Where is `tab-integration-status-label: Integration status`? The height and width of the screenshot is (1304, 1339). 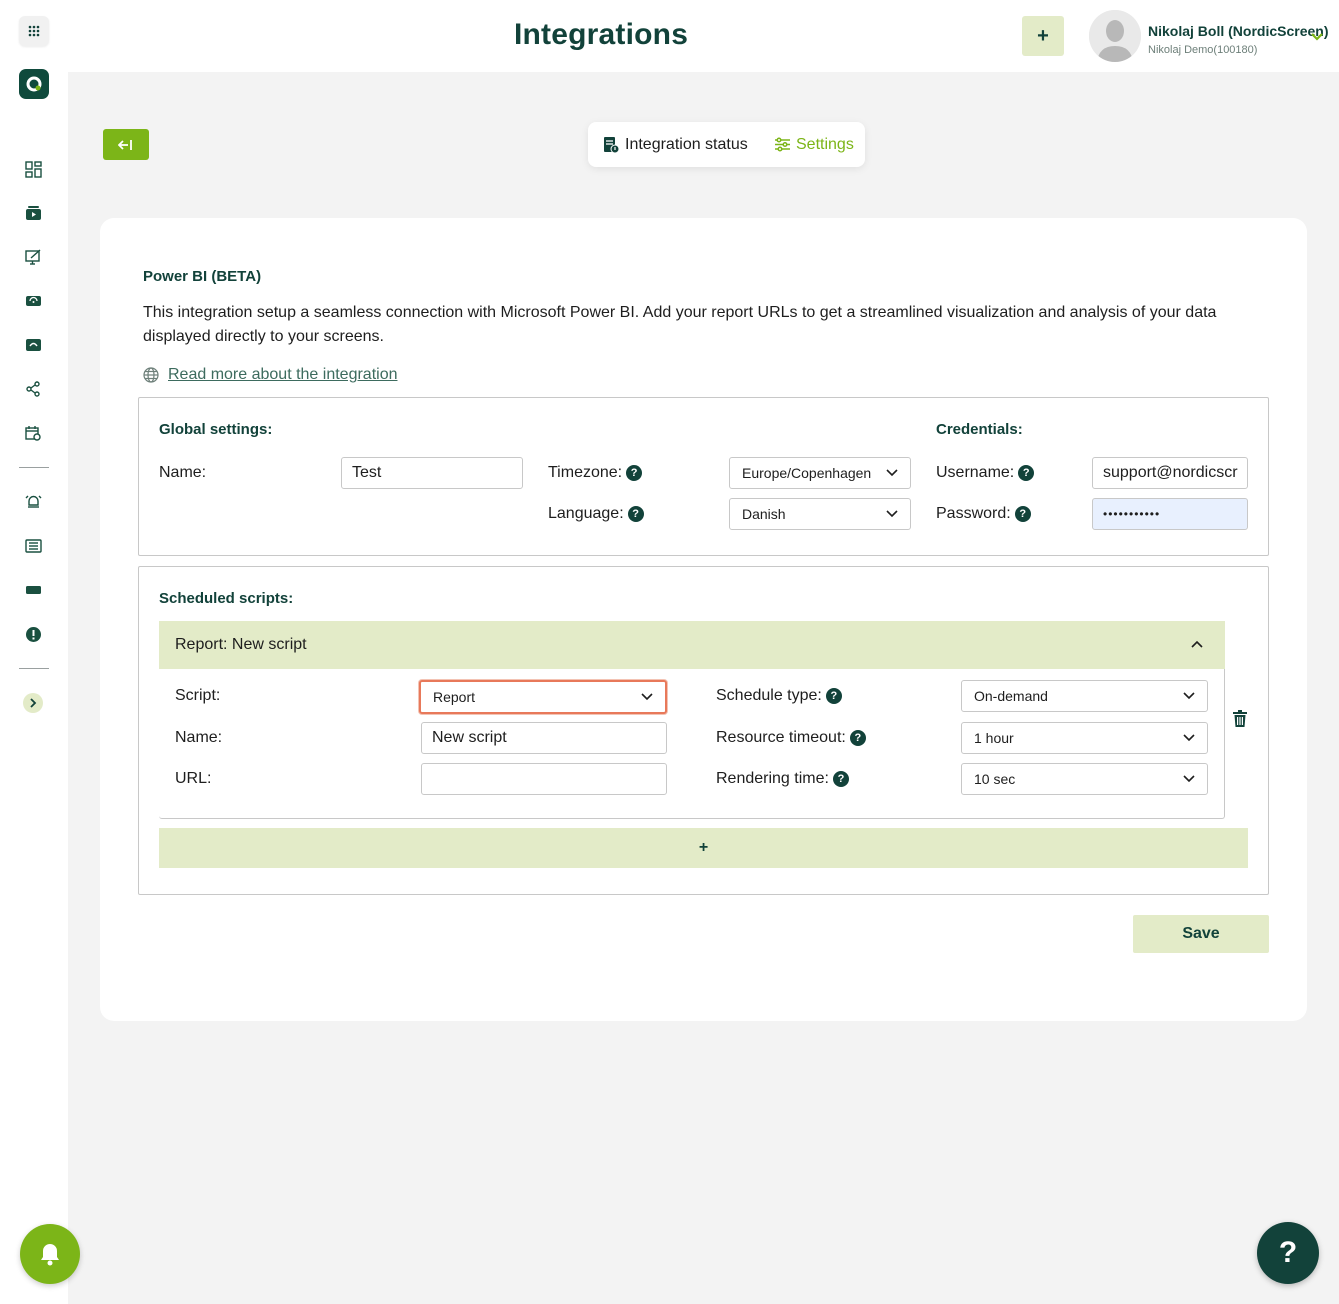
tab-integration-status-label: Integration status is located at coordinates (686, 144).